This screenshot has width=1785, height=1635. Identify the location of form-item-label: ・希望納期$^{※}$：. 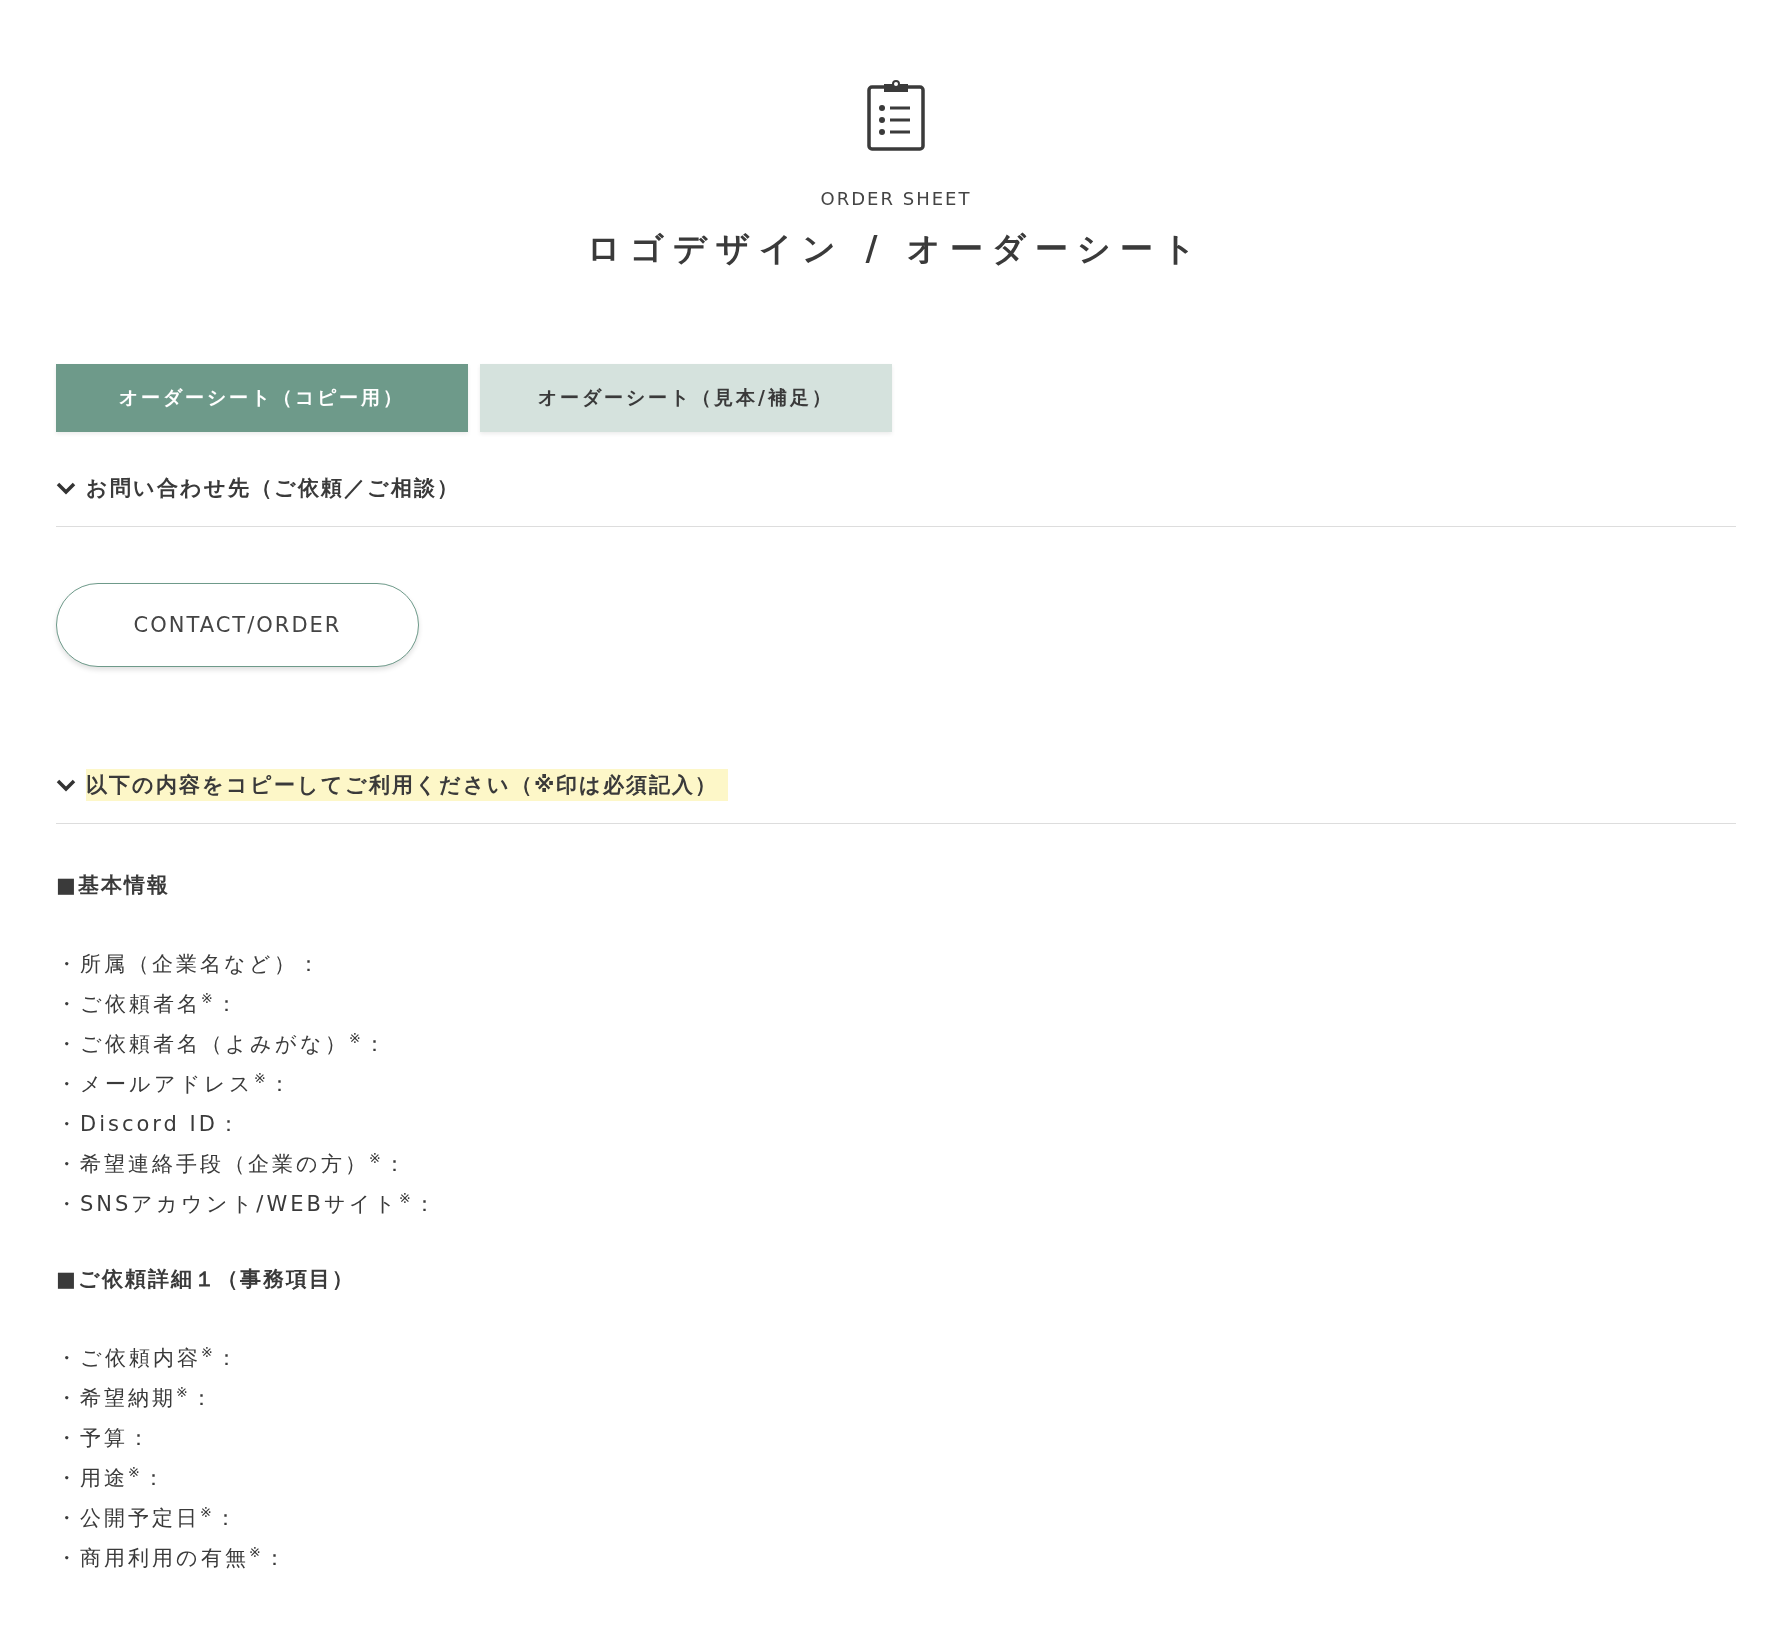
(136, 1397).